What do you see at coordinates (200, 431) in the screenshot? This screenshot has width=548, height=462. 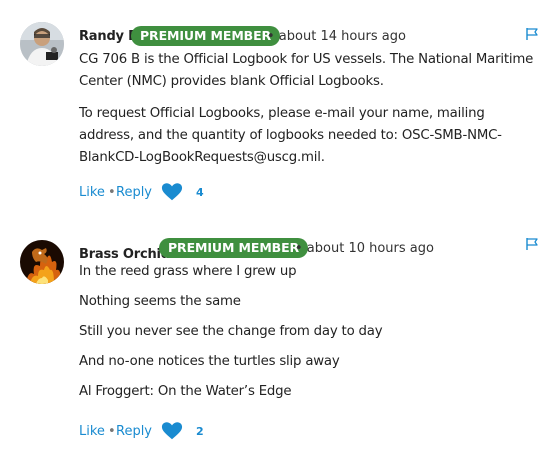 I see `like-count: 2` at bounding box center [200, 431].